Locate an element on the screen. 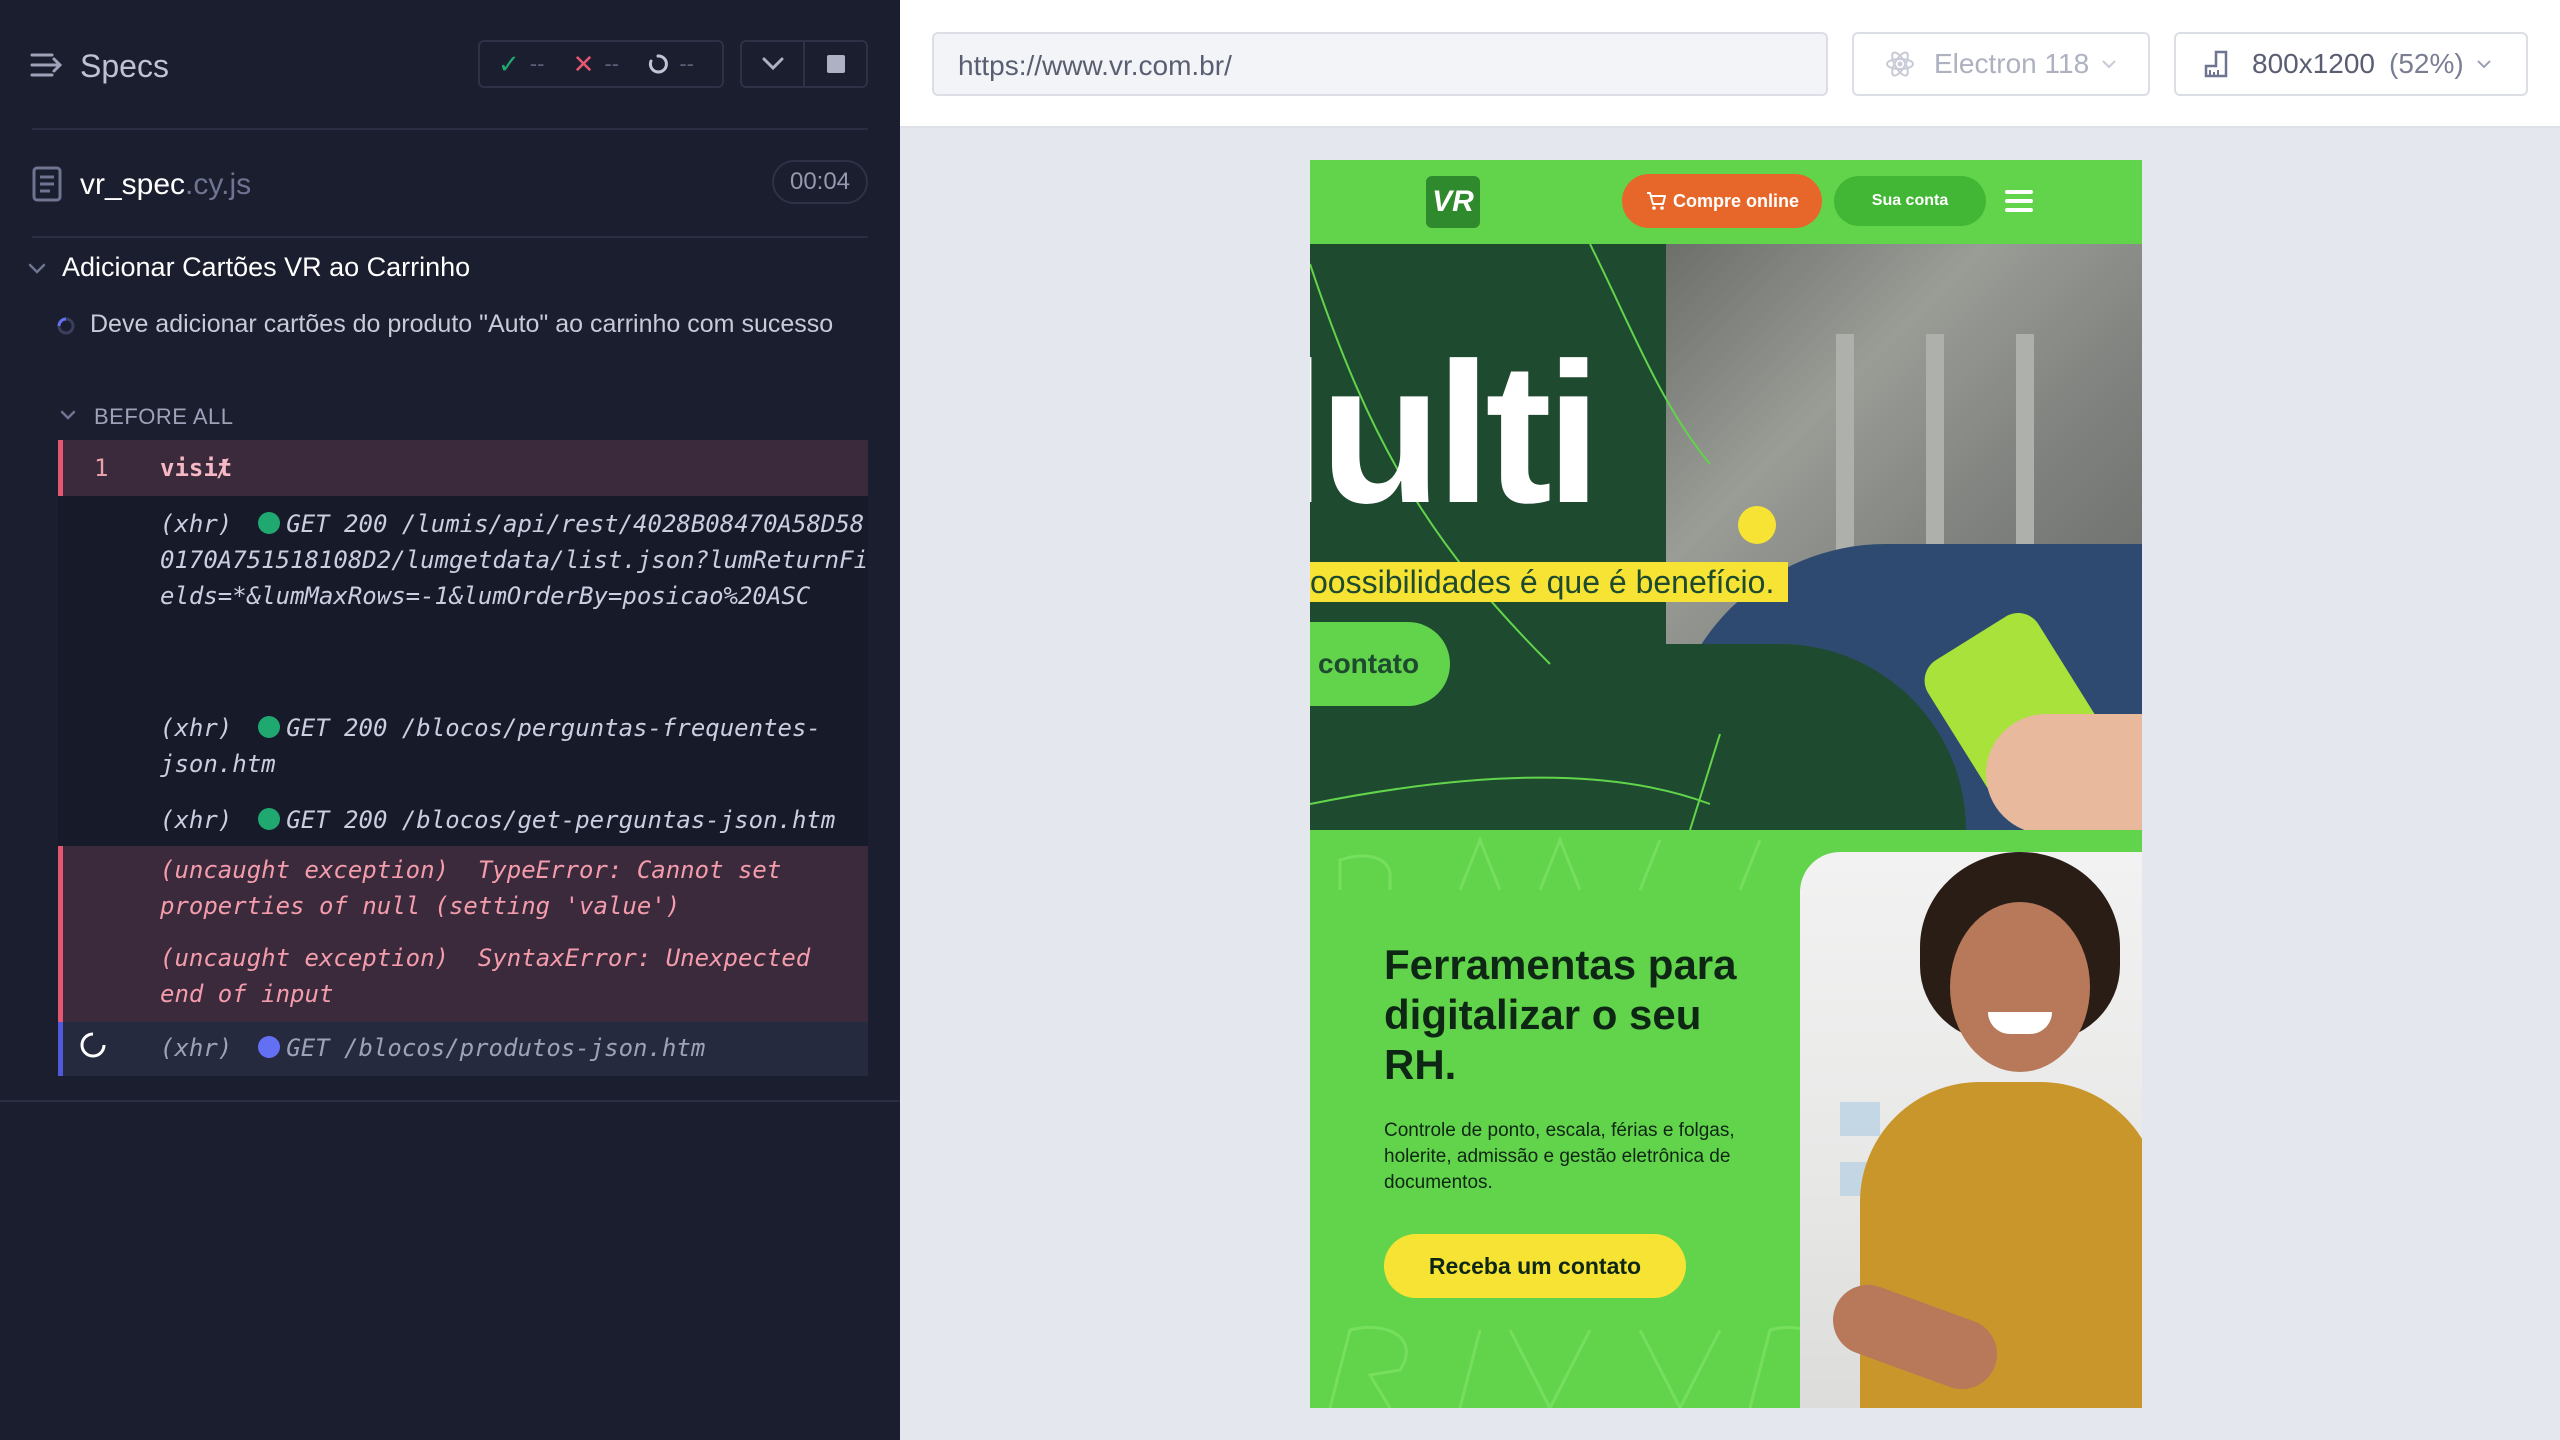 The image size is (2560, 1440). test-stats: ✓ -- ✕ -- -- is located at coordinates (601, 64).